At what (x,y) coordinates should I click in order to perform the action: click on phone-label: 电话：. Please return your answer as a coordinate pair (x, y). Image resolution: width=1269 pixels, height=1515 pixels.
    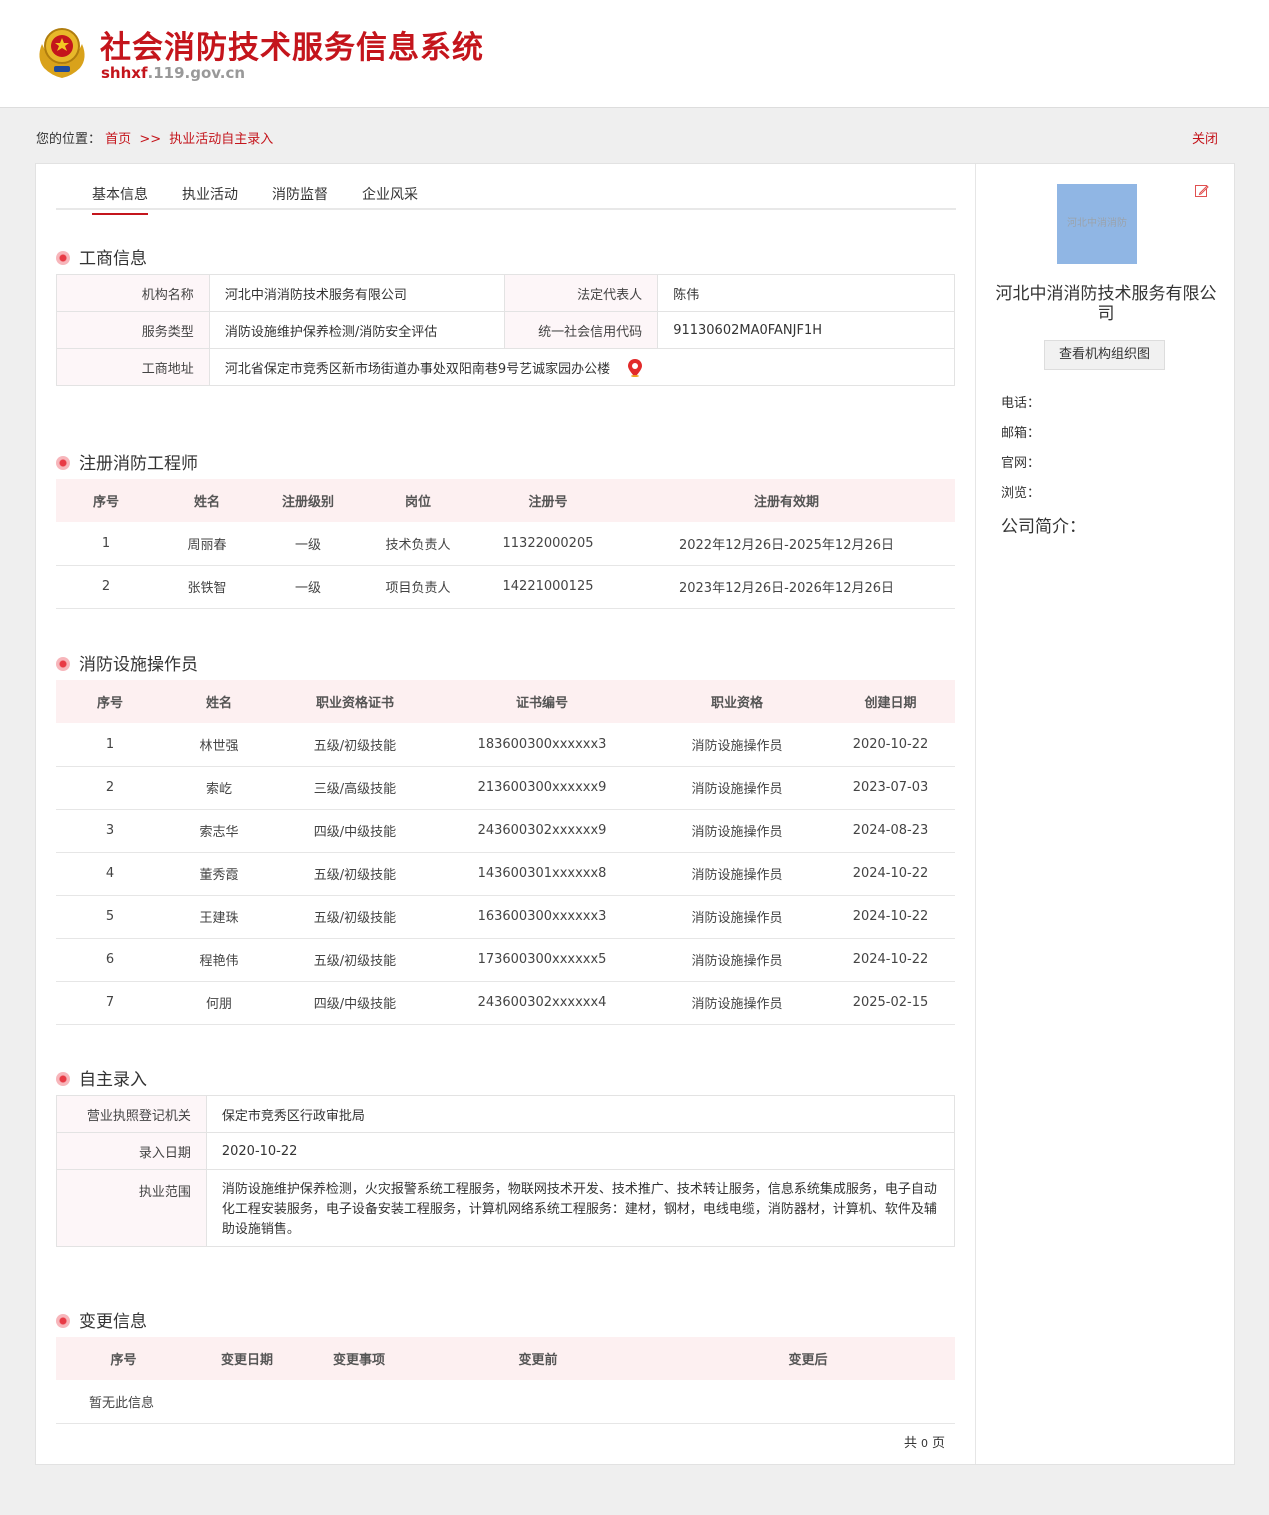
    Looking at the image, I should click on (1021, 403).